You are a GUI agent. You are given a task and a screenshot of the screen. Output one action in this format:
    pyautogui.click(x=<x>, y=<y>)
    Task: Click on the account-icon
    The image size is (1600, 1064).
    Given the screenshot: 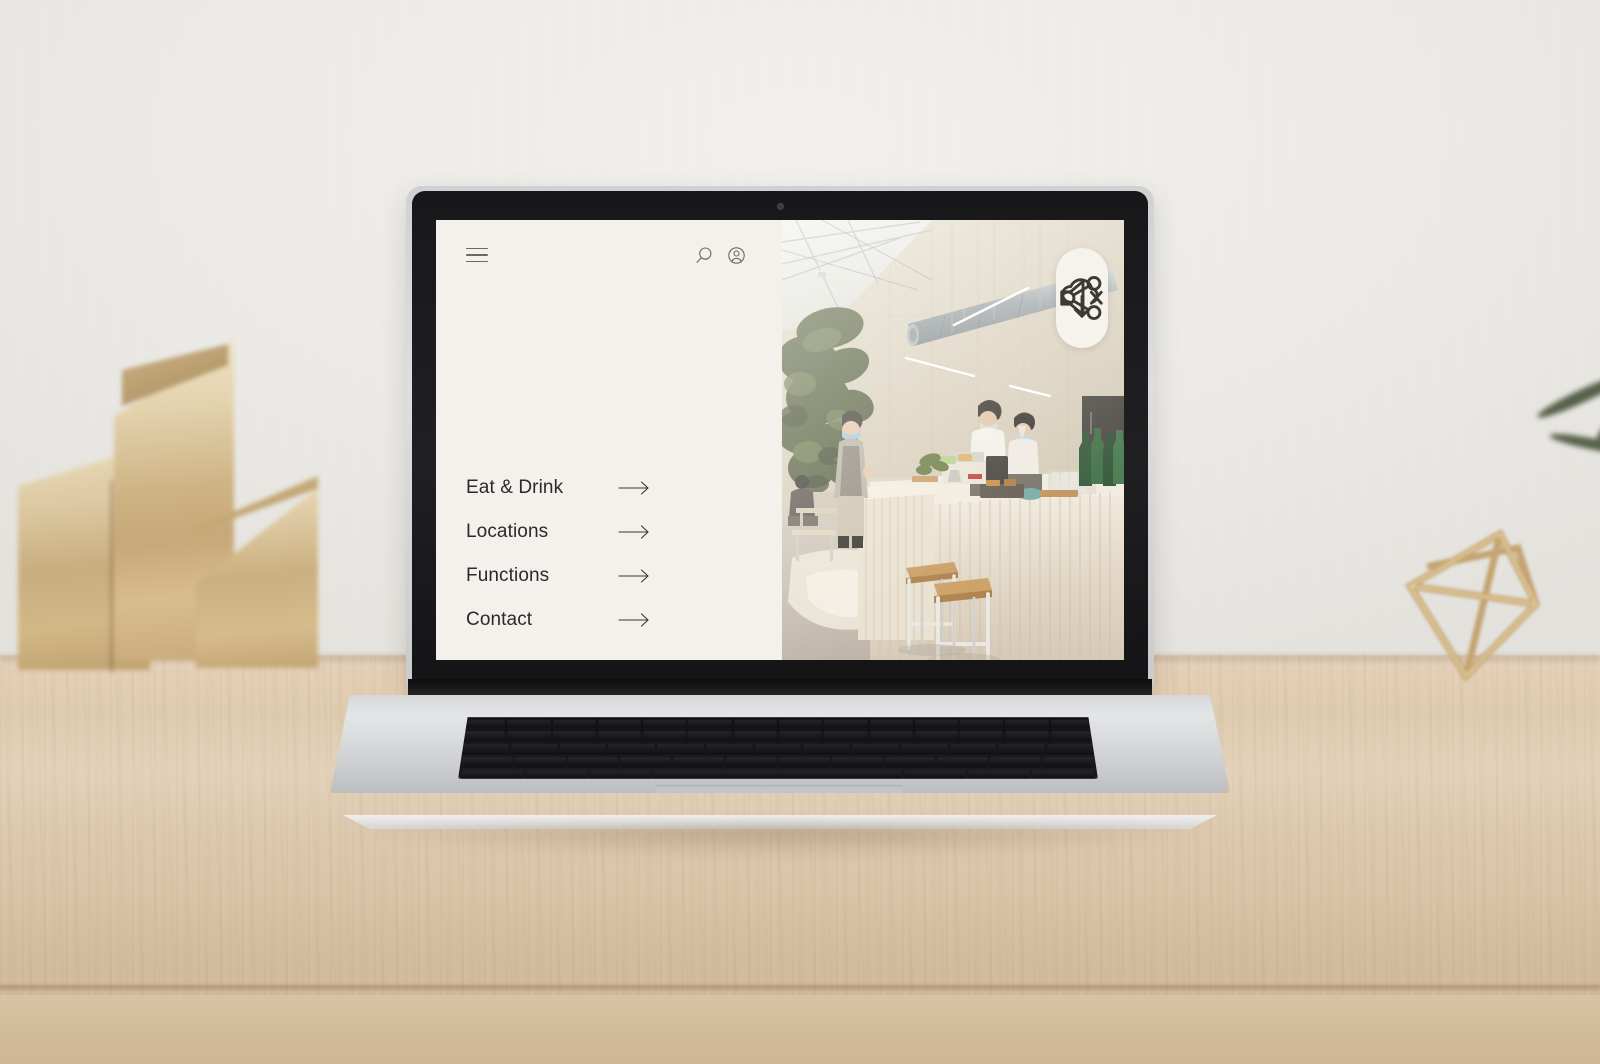 What is the action you would take?
    pyautogui.click(x=736, y=255)
    